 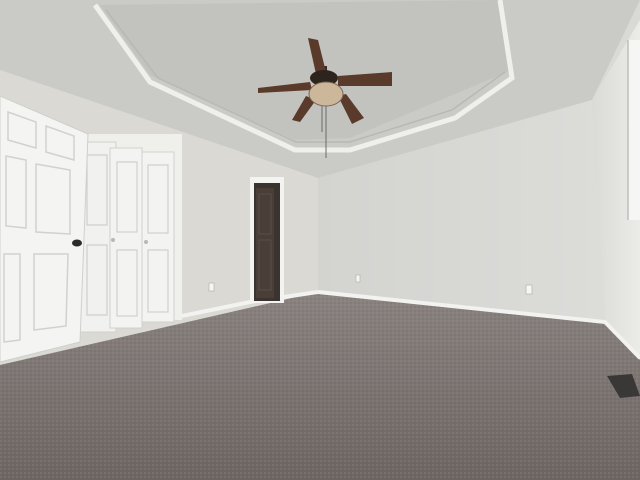 What do you see at coordinates (44, 229) in the screenshot?
I see `bedroom-door` at bounding box center [44, 229].